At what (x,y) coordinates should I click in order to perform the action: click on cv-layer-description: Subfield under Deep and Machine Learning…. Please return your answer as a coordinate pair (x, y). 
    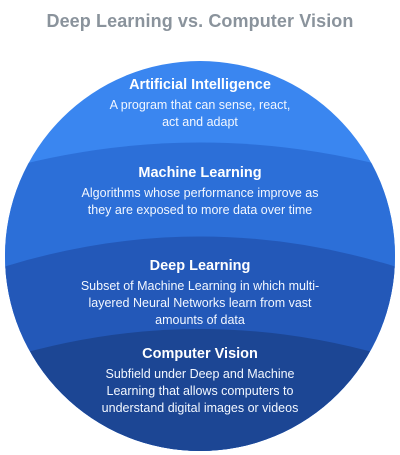
    Looking at the image, I should click on (200, 391).